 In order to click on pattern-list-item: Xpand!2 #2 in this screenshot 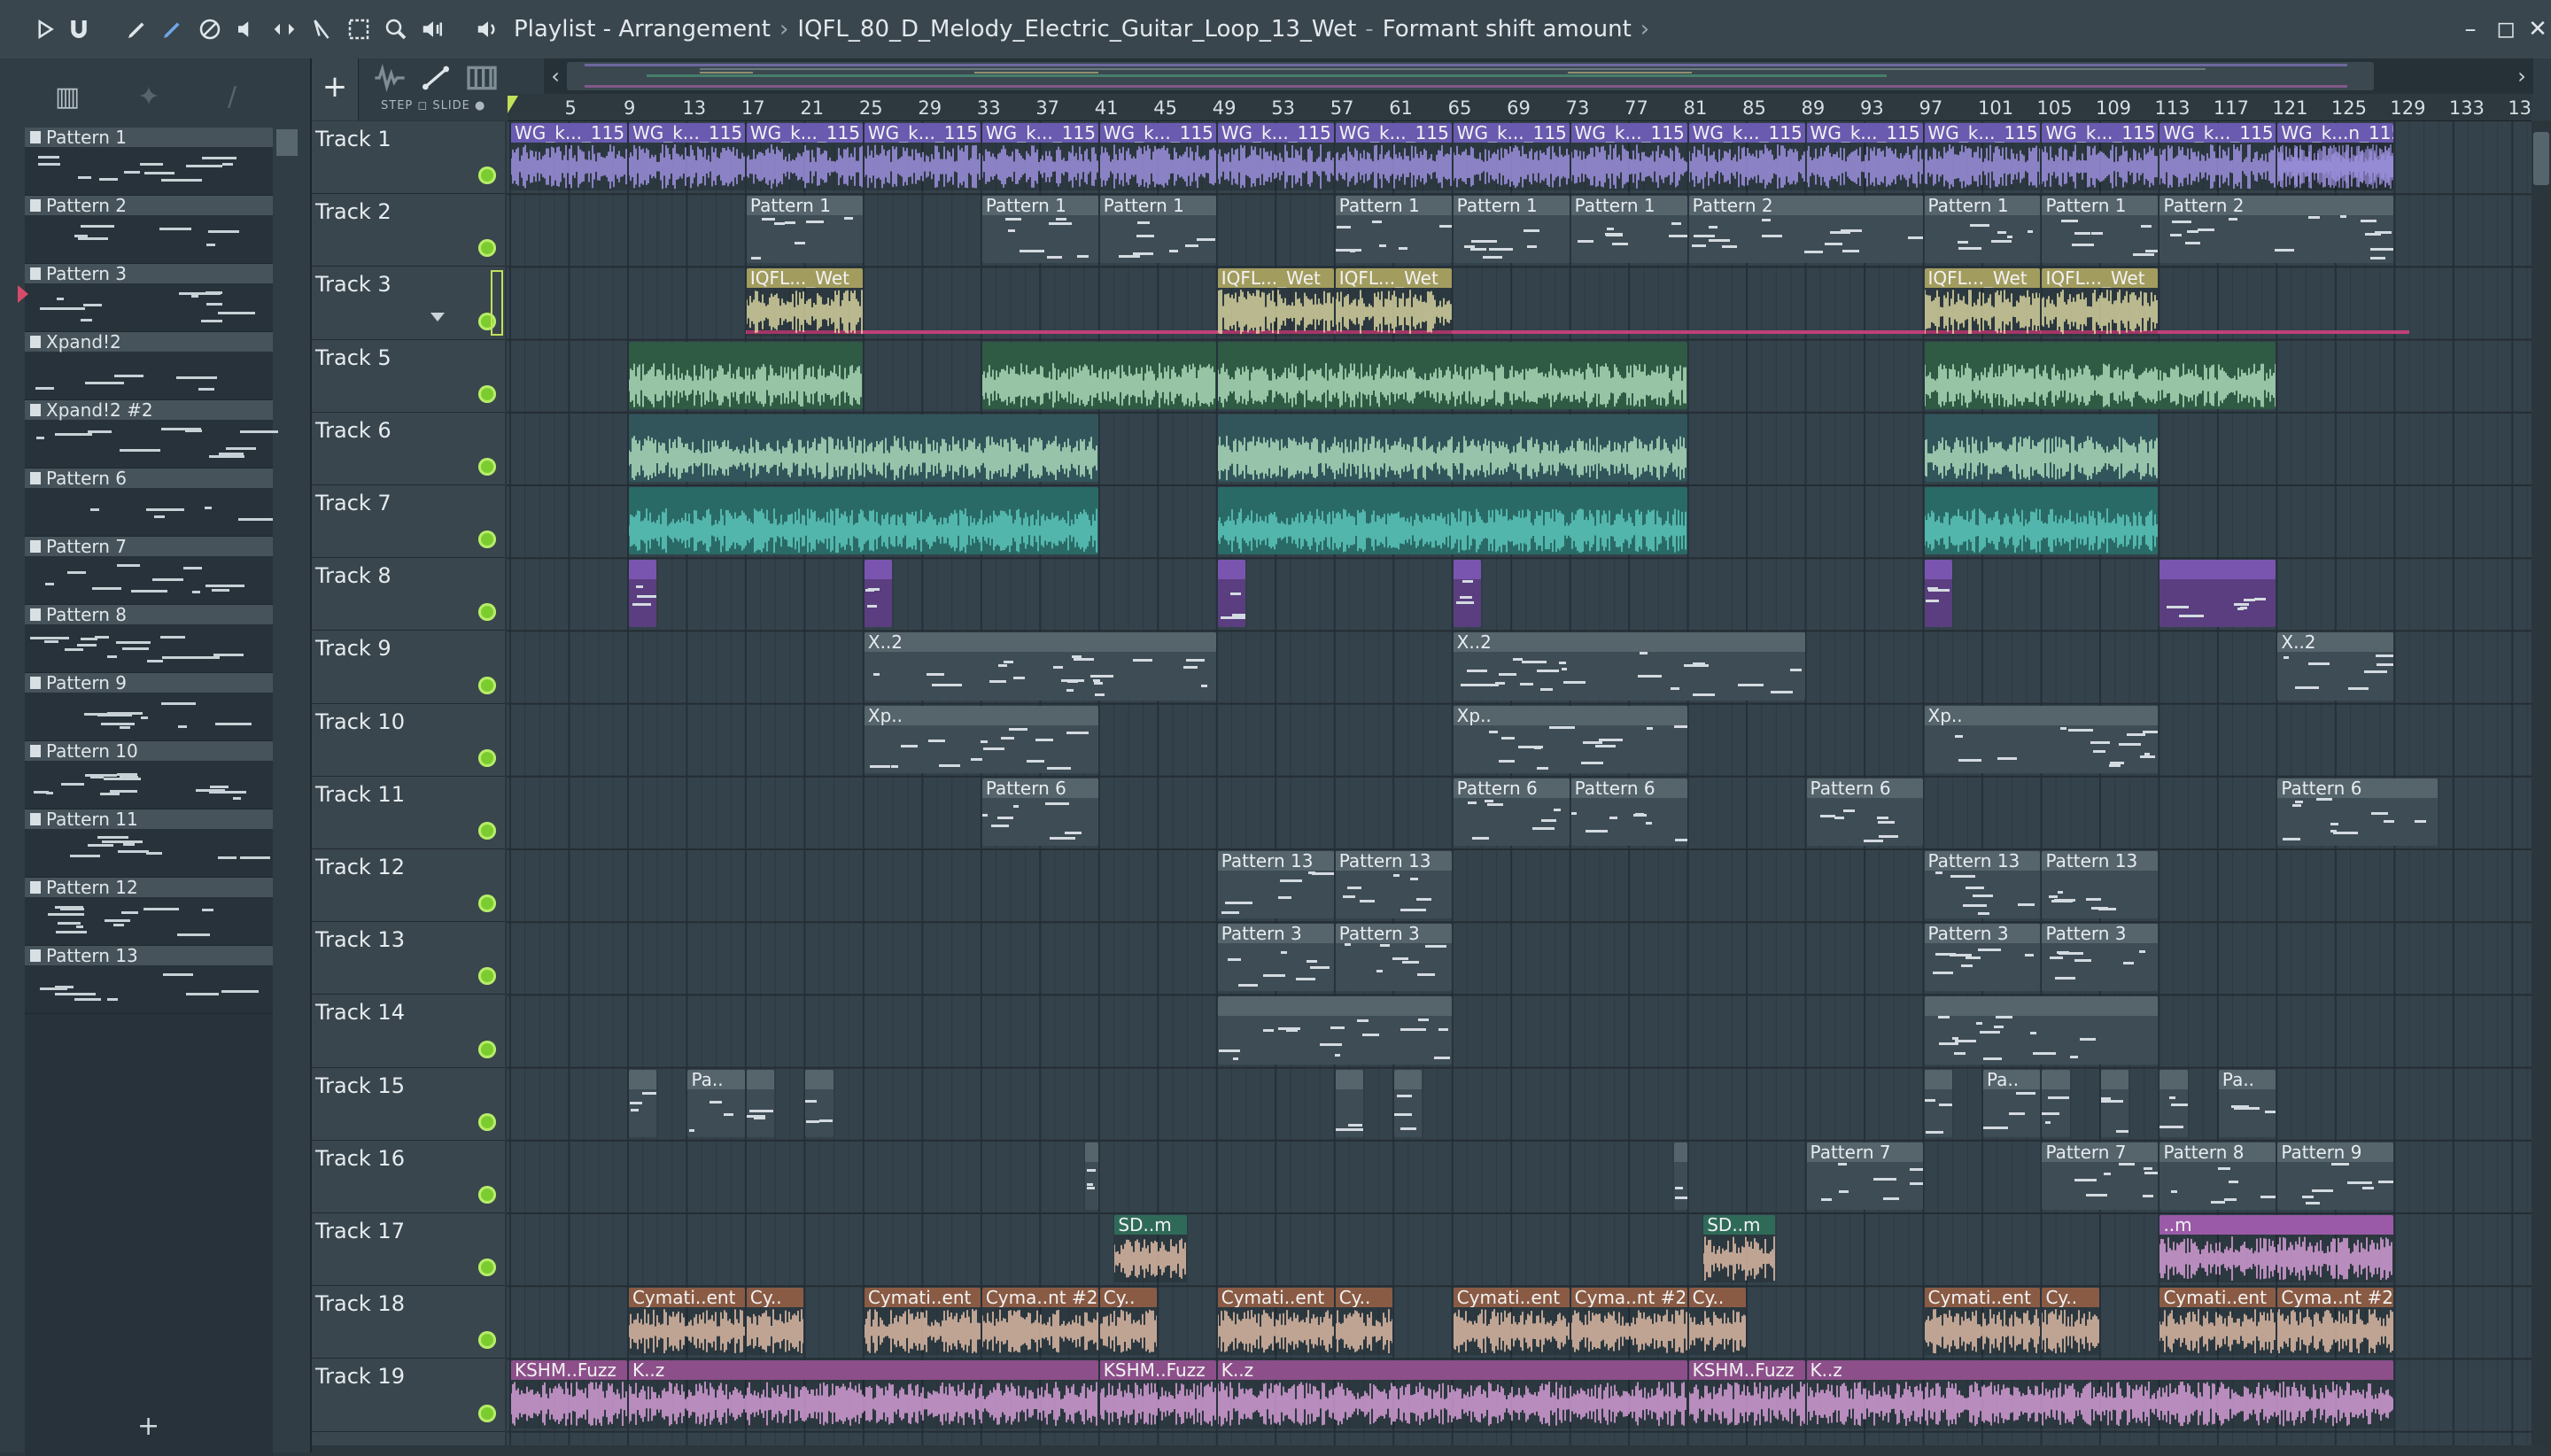, I will do `click(151, 434)`.